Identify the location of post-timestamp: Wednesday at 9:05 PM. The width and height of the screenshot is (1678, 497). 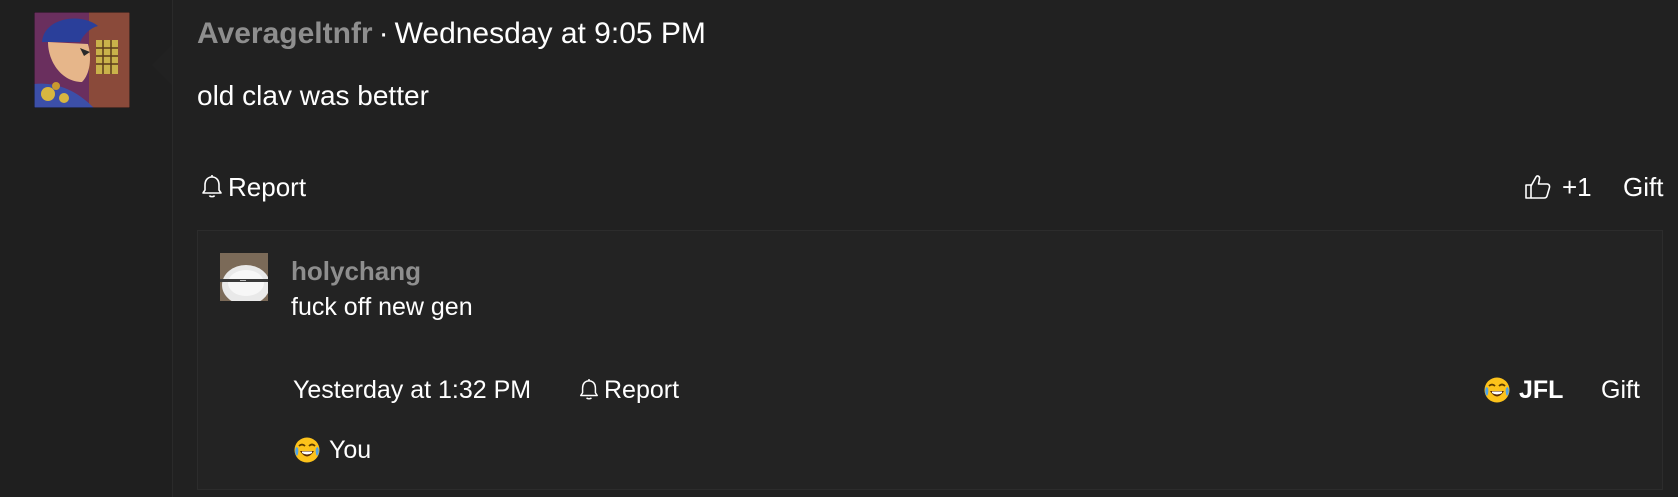
(550, 33).